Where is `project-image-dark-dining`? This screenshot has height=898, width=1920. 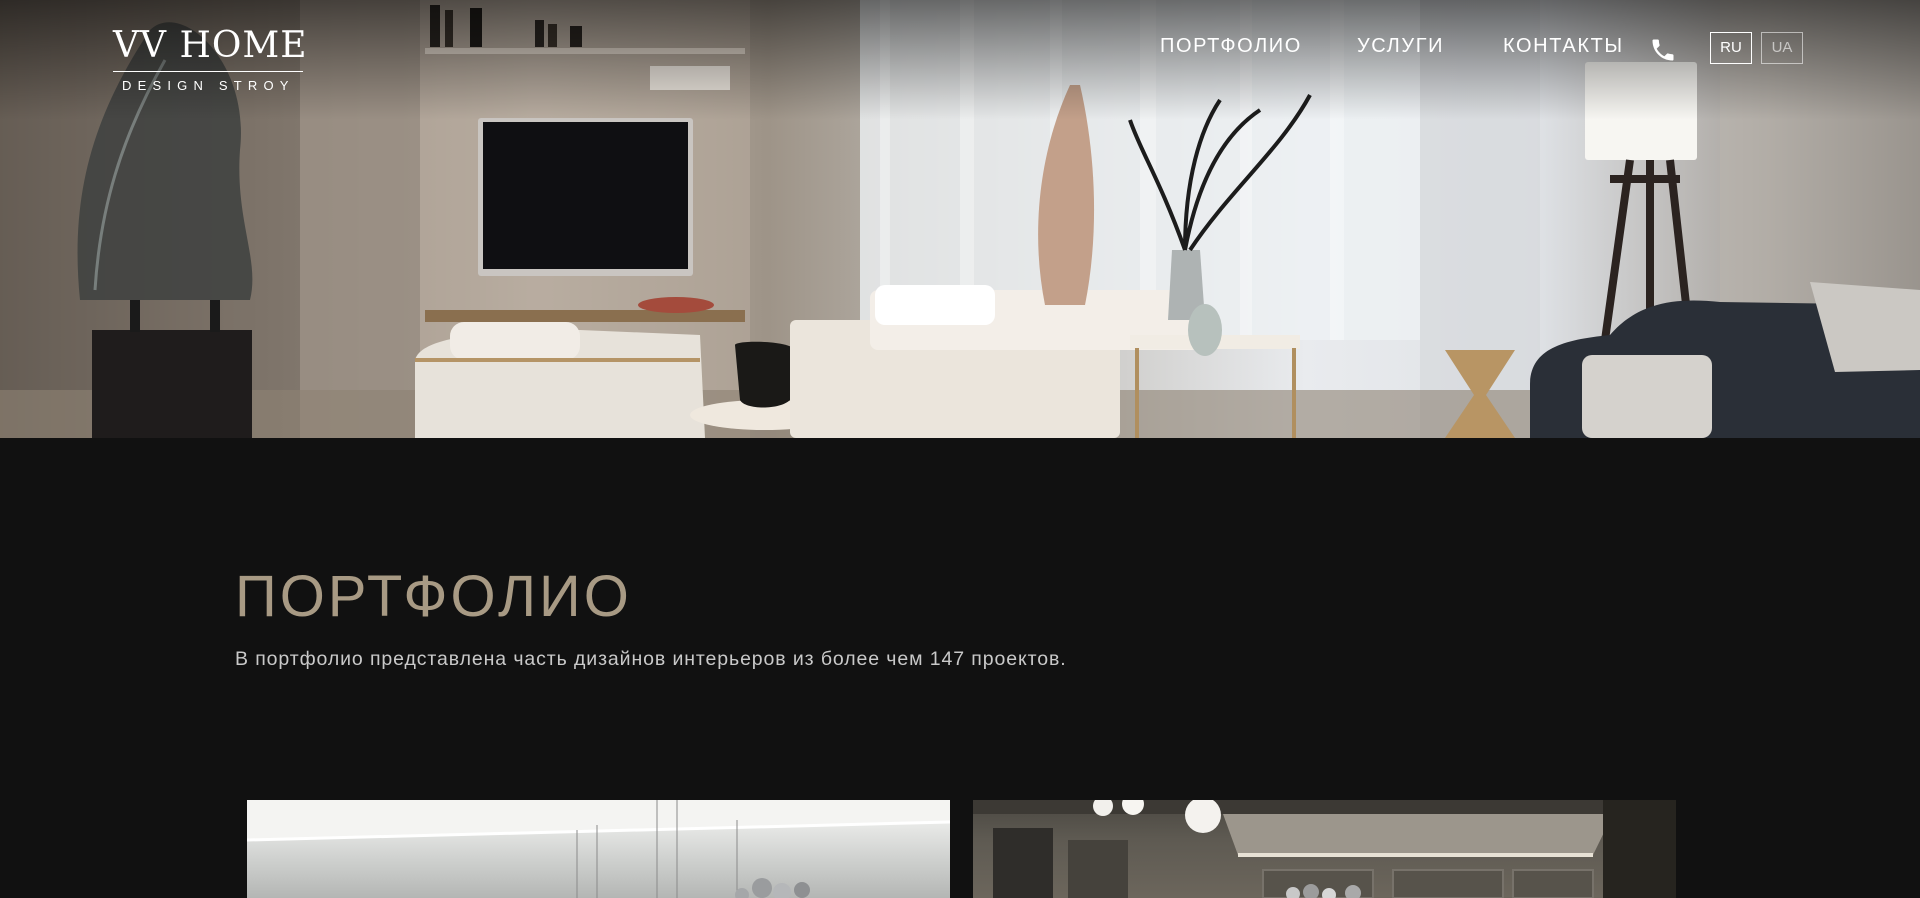 project-image-dark-dining is located at coordinates (1324, 849).